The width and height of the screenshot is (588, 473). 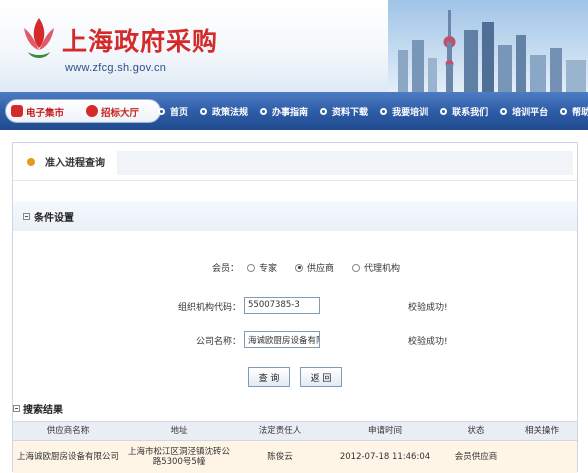 What do you see at coordinates (45, 112) in the screenshot?
I see `e-market-link: 电子集市` at bounding box center [45, 112].